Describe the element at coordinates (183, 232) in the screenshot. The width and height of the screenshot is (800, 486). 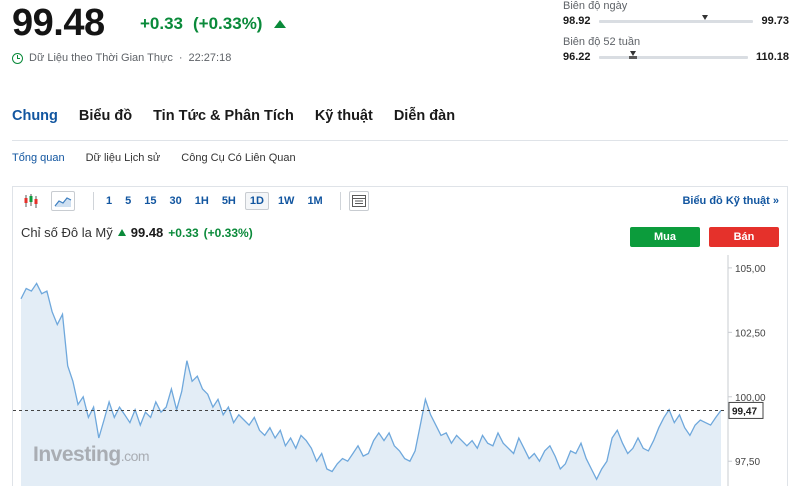
I see `instrument-change: +0.33` at that location.